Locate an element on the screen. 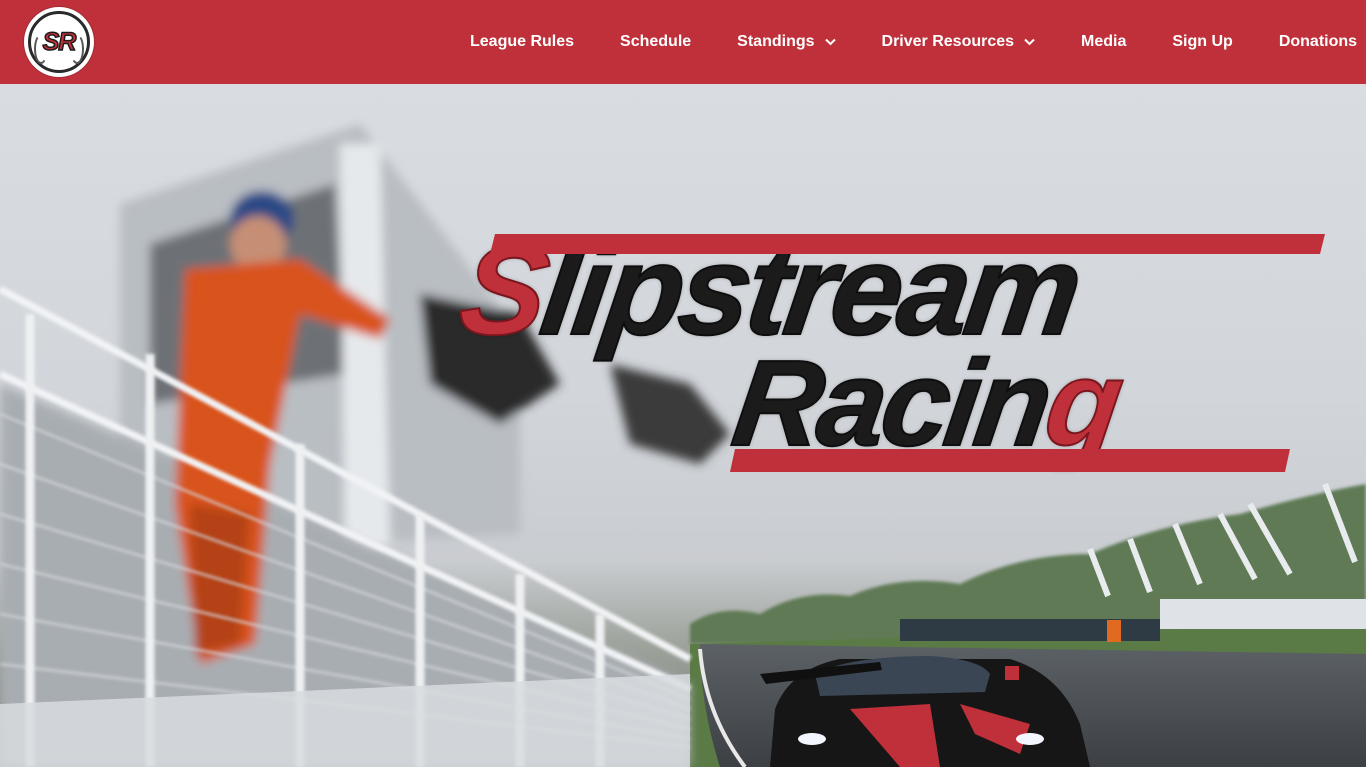  nav-label: Sign Up is located at coordinates (1202, 41).